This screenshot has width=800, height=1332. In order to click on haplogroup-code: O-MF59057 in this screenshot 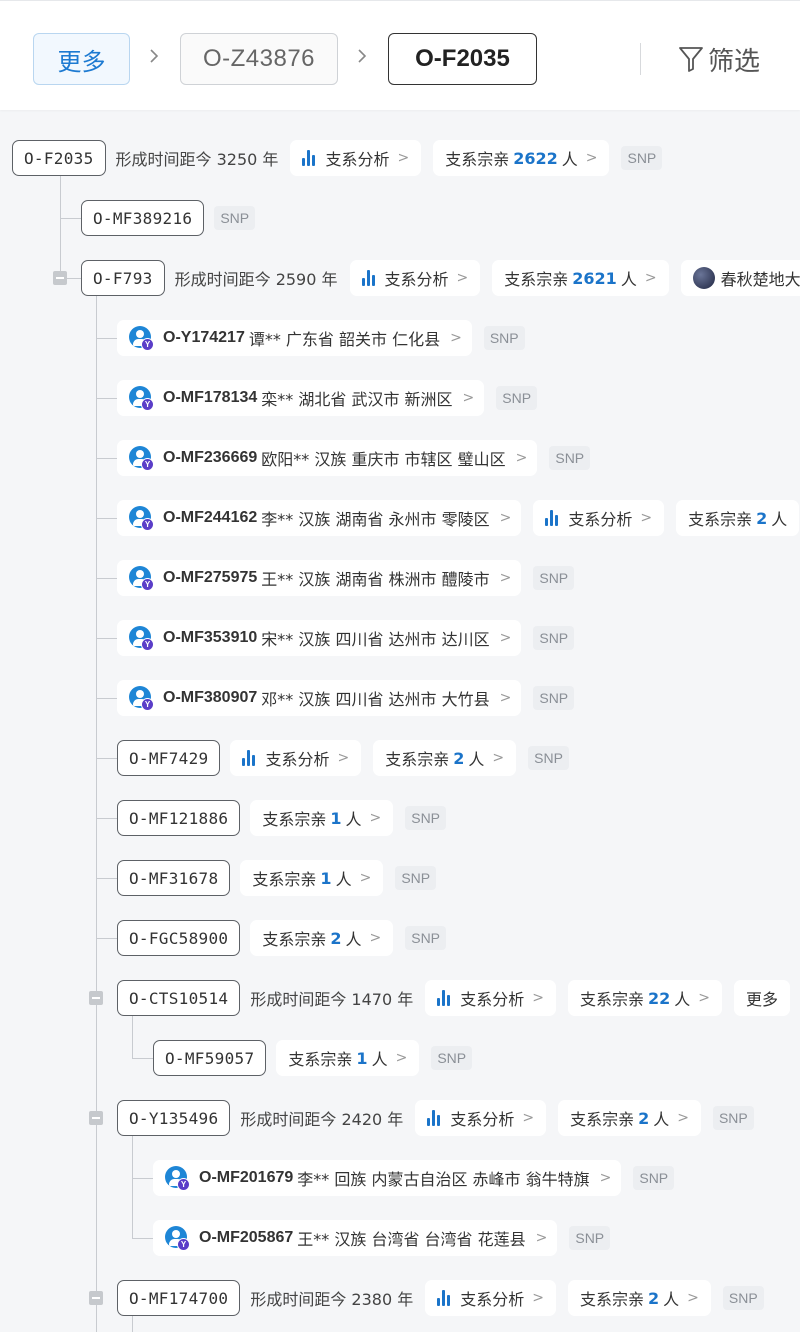, I will do `click(210, 1058)`.